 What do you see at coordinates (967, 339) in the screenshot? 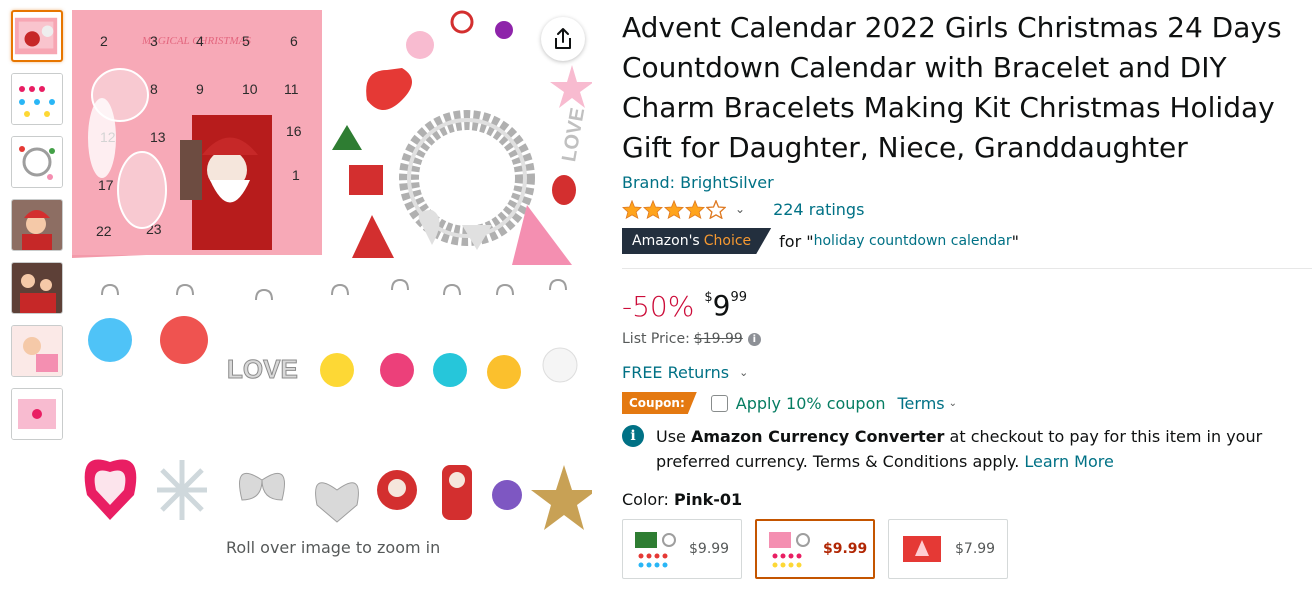
I see `list-price-row: List Price: $19.99 i` at bounding box center [967, 339].